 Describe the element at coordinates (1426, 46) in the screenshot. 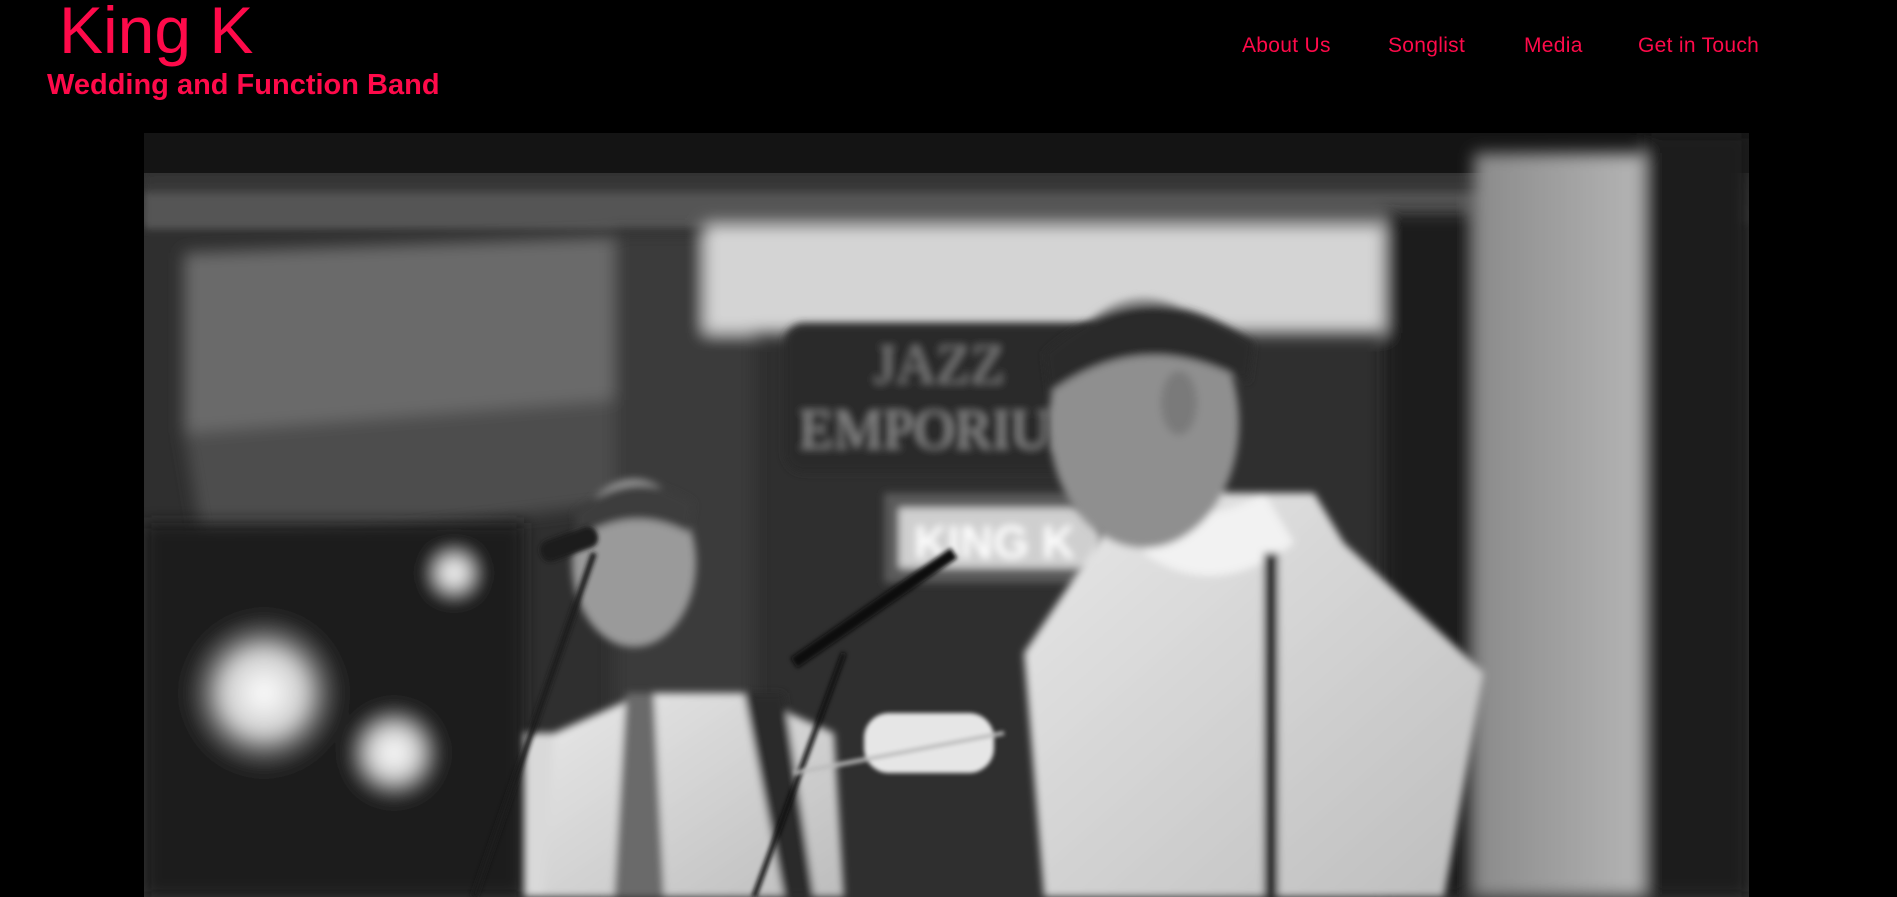

I see `nav-item-songlist: Songlist` at that location.